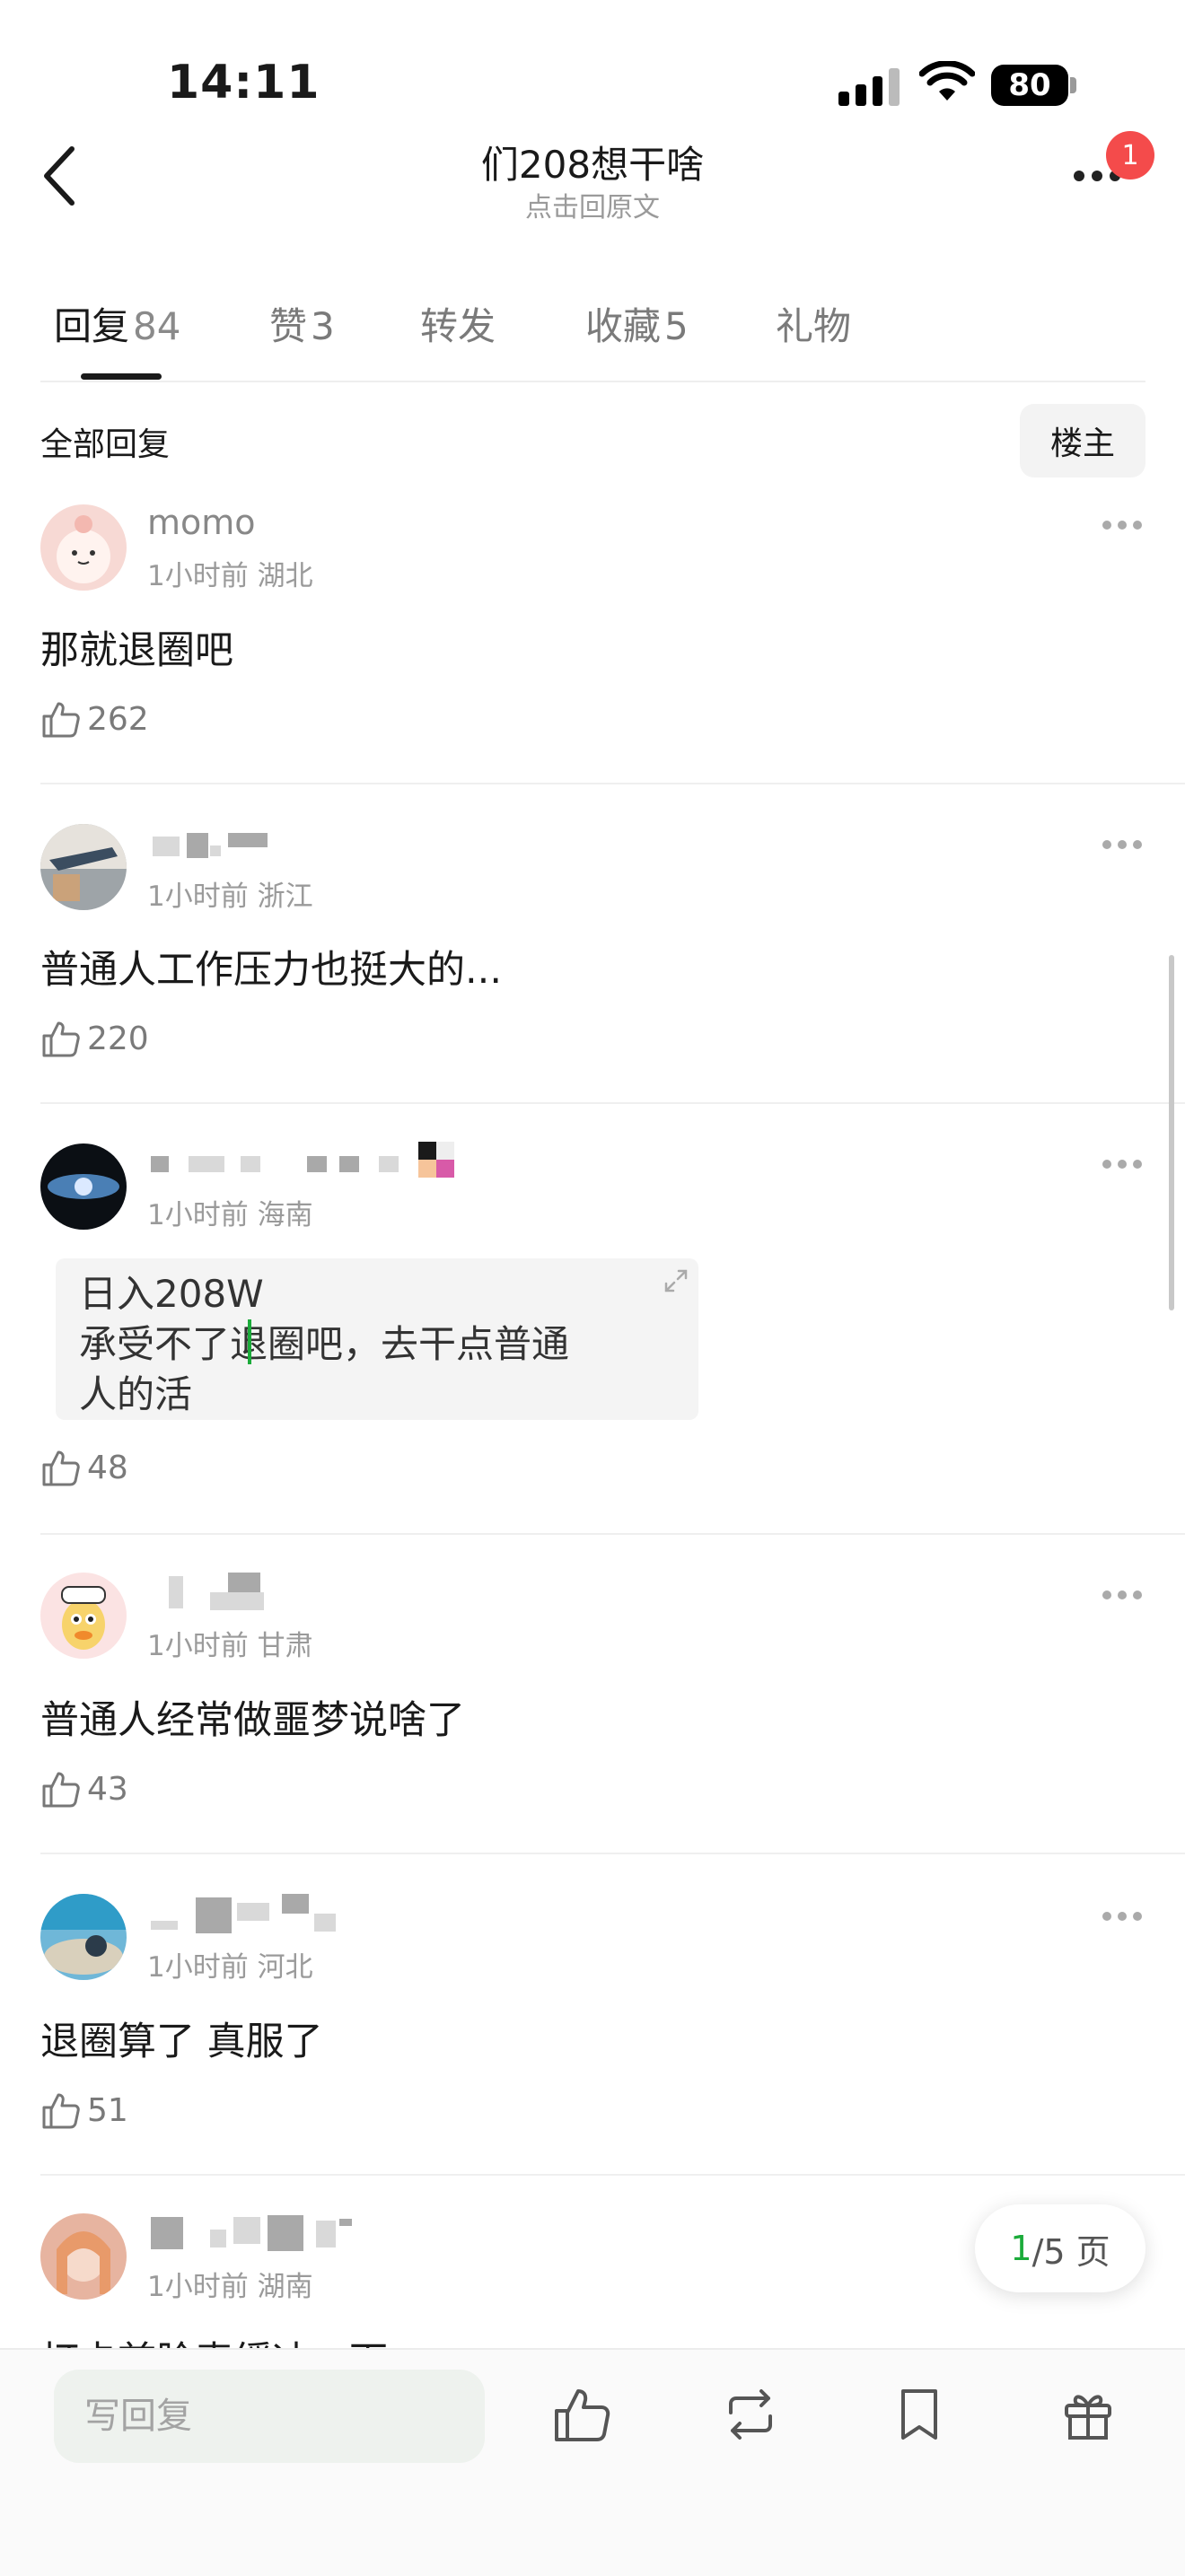 This screenshot has width=1185, height=2576. Describe the element at coordinates (243, 83) in the screenshot. I see `status-time: 14:11` at that location.